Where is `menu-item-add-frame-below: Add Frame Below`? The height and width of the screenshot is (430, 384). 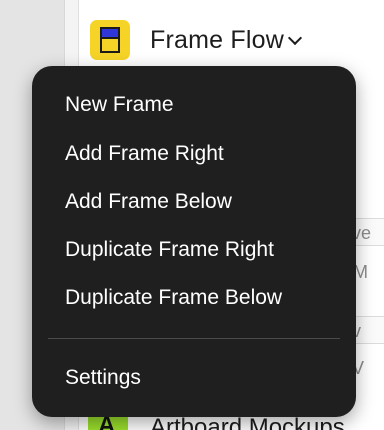
menu-item-add-frame-below: Add Frame Below is located at coordinates (148, 202).